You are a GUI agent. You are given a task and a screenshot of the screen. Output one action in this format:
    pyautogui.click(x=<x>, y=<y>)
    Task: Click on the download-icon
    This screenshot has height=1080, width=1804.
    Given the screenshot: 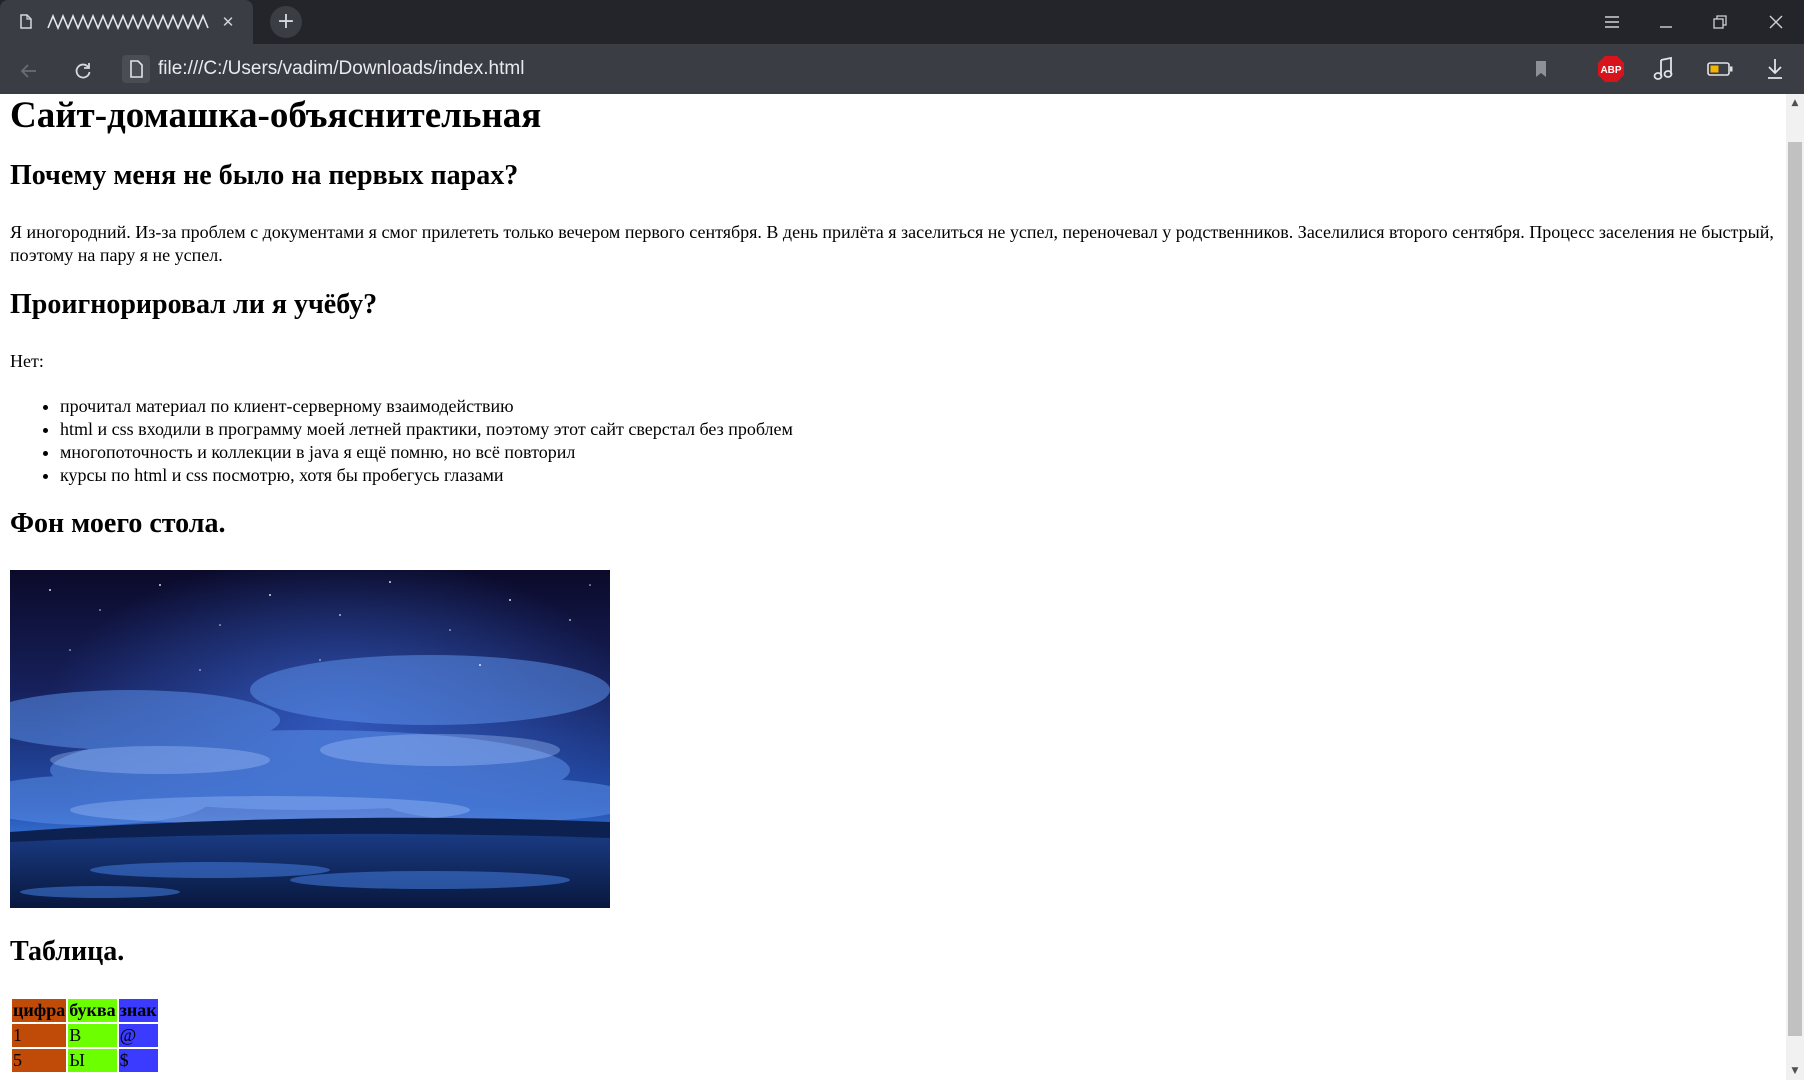 What is the action you would take?
    pyautogui.click(x=1775, y=69)
    